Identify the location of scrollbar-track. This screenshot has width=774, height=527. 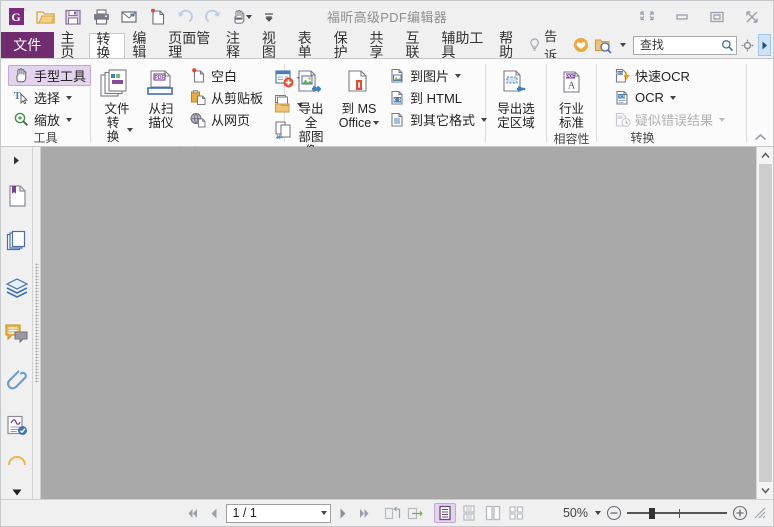
(765, 323).